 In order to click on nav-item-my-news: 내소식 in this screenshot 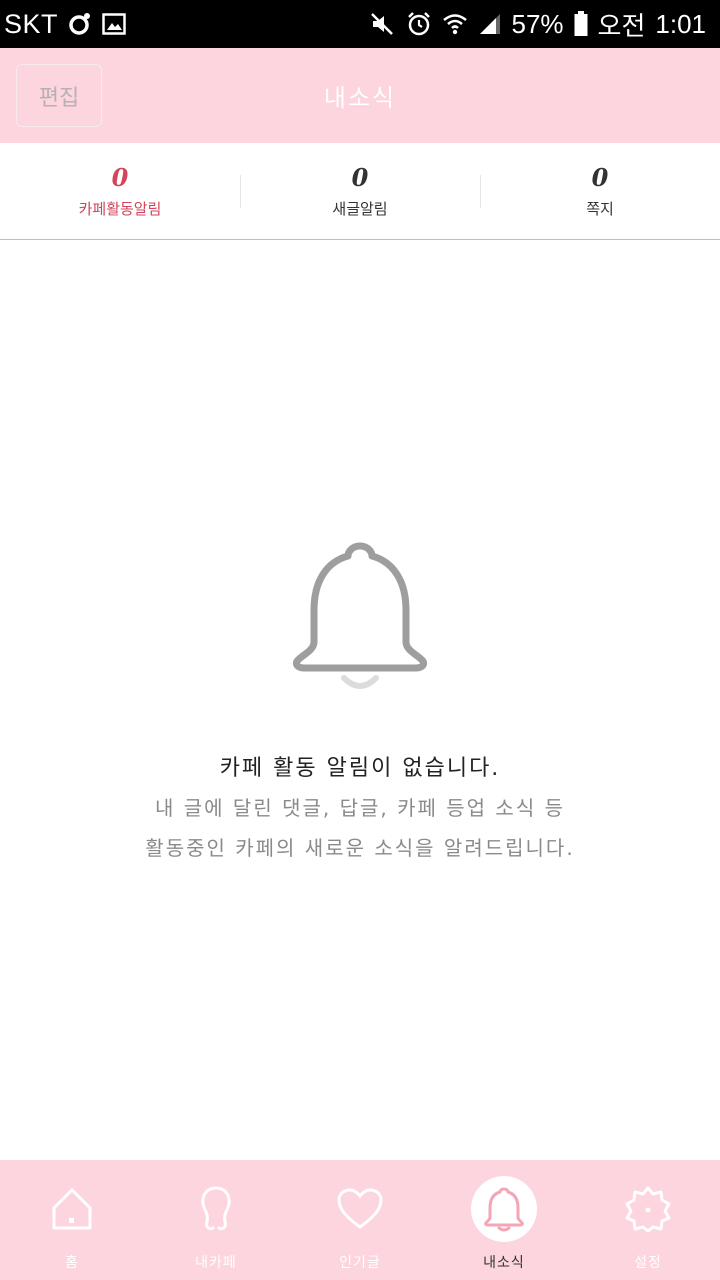, I will do `click(504, 1220)`.